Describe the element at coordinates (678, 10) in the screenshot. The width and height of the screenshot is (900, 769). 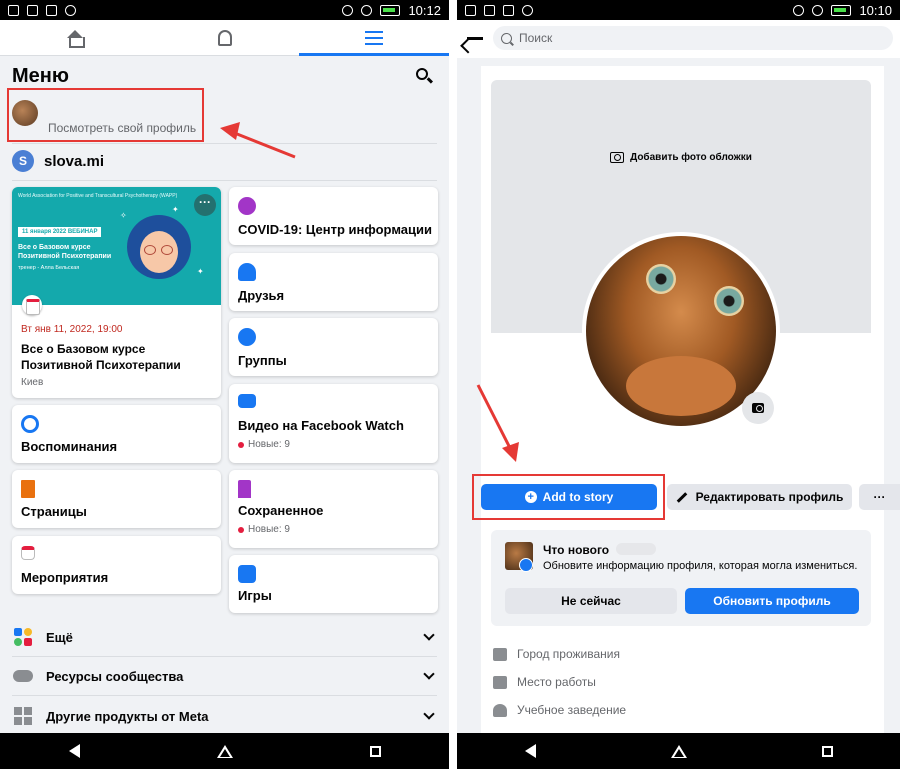
I see `status-bar: 10:10` at that location.